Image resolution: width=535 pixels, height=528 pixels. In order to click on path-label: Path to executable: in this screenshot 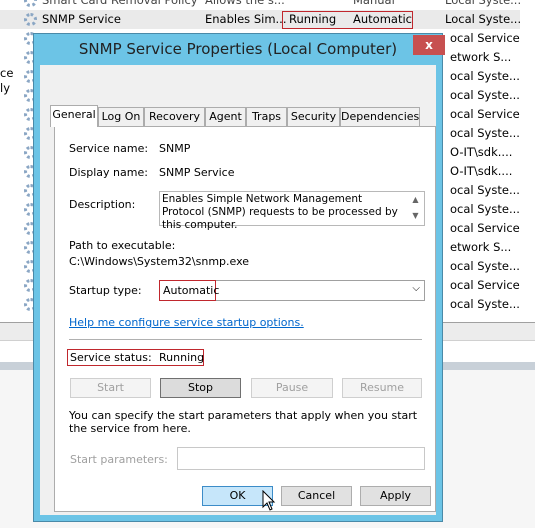, I will do `click(122, 245)`.